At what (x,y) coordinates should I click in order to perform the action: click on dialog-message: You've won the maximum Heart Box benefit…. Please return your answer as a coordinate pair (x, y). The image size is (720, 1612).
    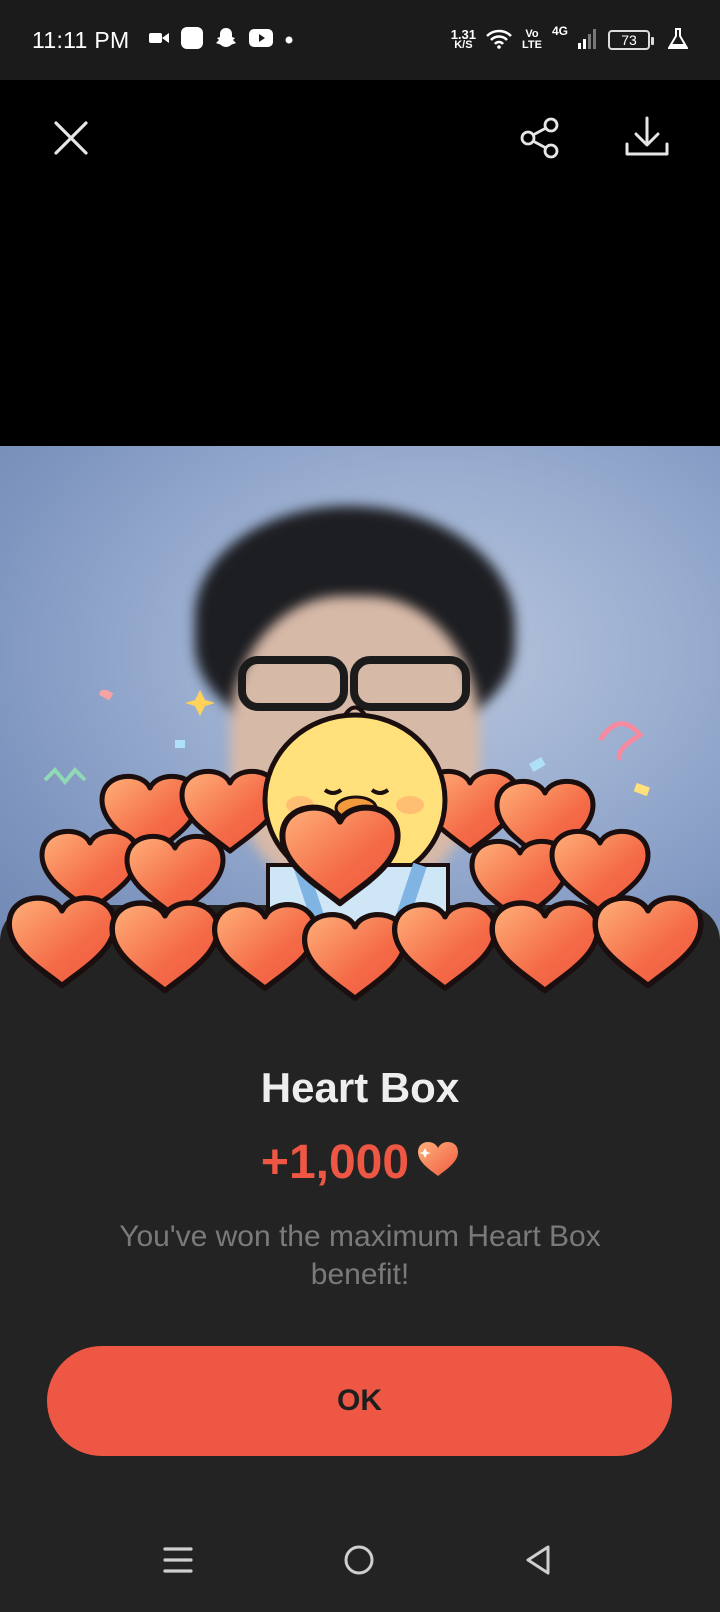
    Looking at the image, I should click on (360, 1255).